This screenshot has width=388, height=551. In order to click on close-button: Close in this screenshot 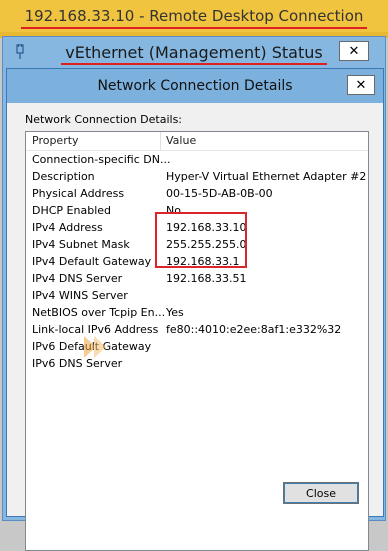, I will do `click(321, 493)`.